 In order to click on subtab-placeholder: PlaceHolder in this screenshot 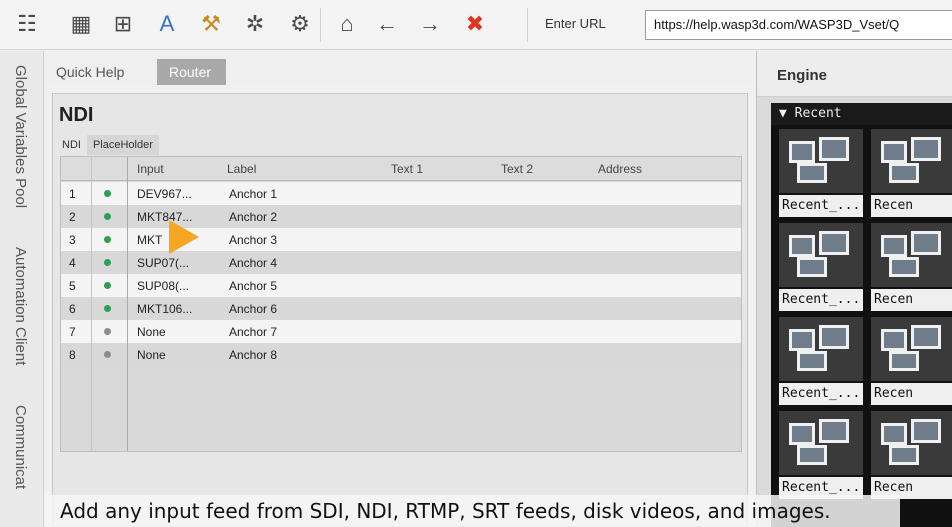, I will do `click(122, 145)`.